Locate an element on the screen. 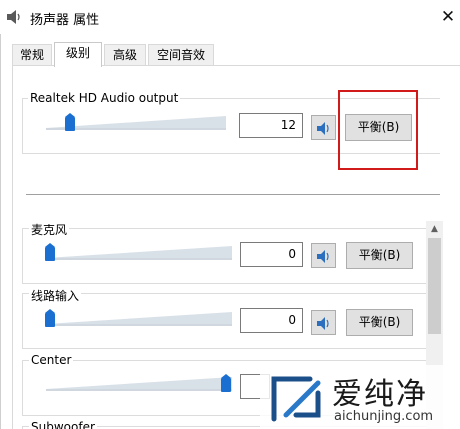 The image size is (460, 429). watermark: 爱纯净 aichunjing.com is located at coordinates (360, 397).